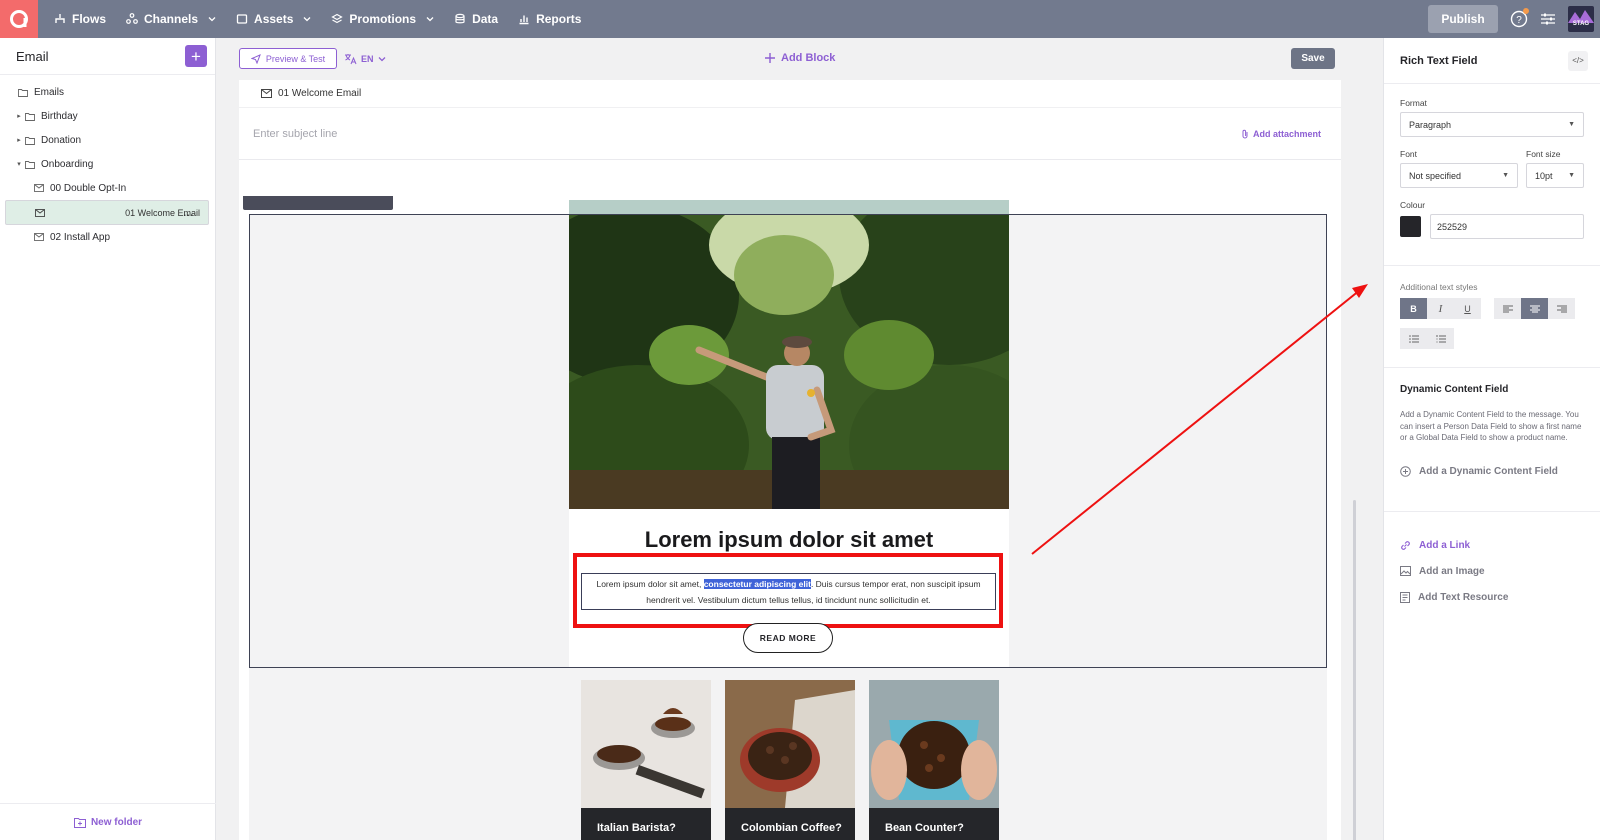 The image size is (1600, 840). I want to click on align-right-button, so click(1561, 308).